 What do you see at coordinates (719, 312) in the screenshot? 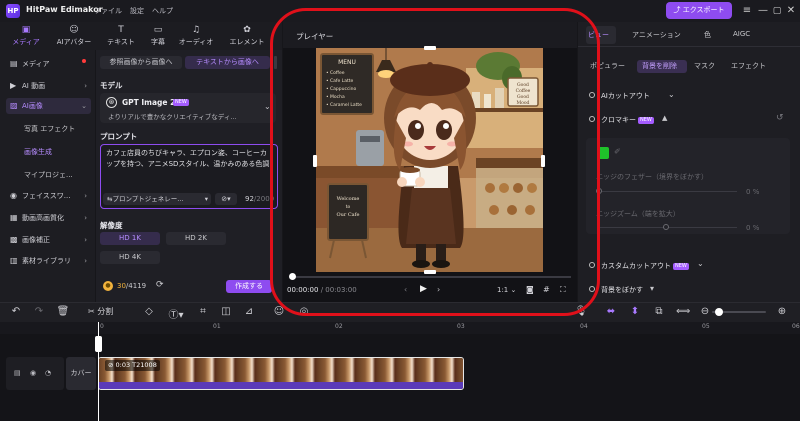
I see `zoom-slider-thumb` at bounding box center [719, 312].